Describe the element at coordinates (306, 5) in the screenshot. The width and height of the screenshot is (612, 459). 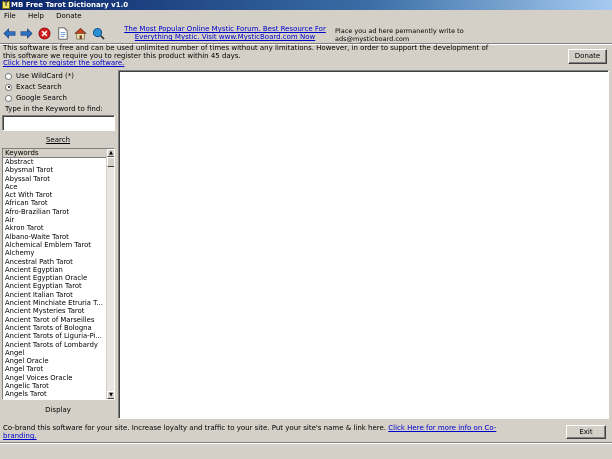
I see `title-bar: T MB Free Tarot Dictionary v1.0` at that location.